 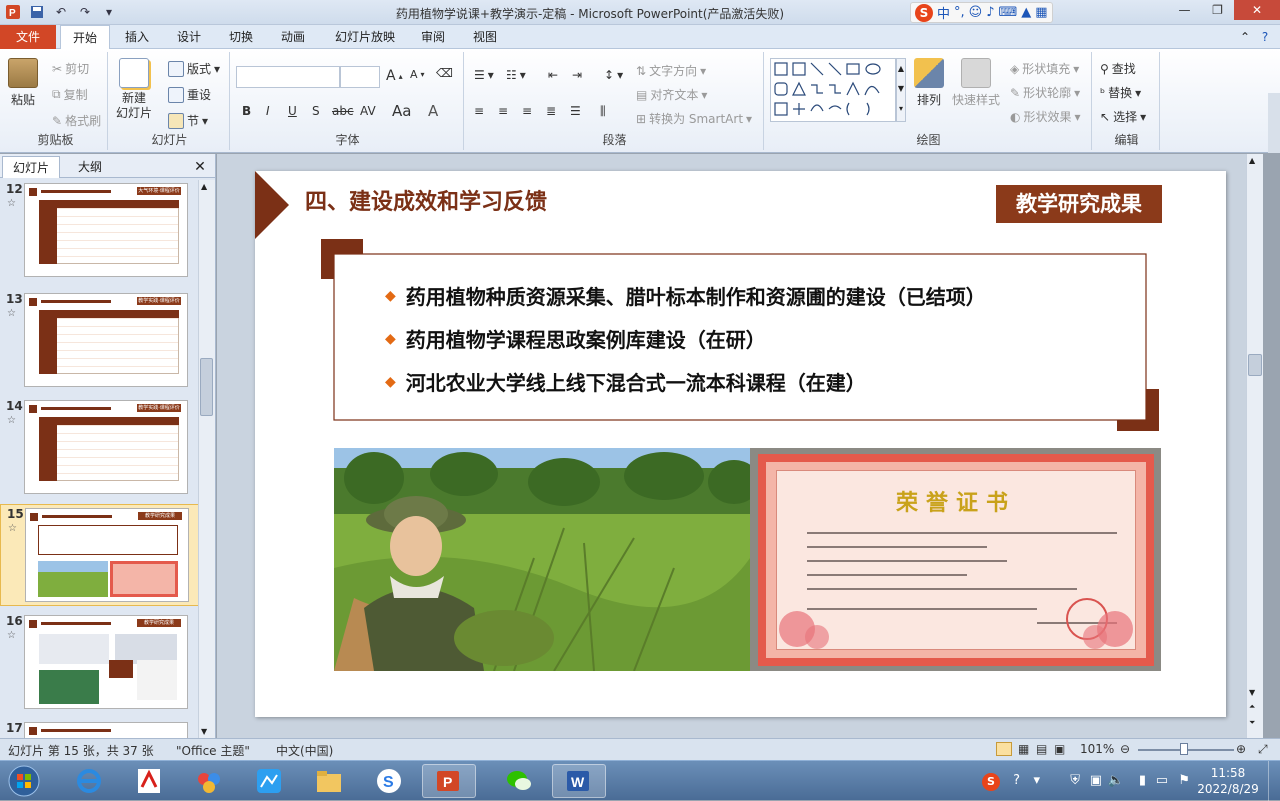 What do you see at coordinates (194, 68) in the screenshot?
I see `layout-button: 版式 ▾` at bounding box center [194, 68].